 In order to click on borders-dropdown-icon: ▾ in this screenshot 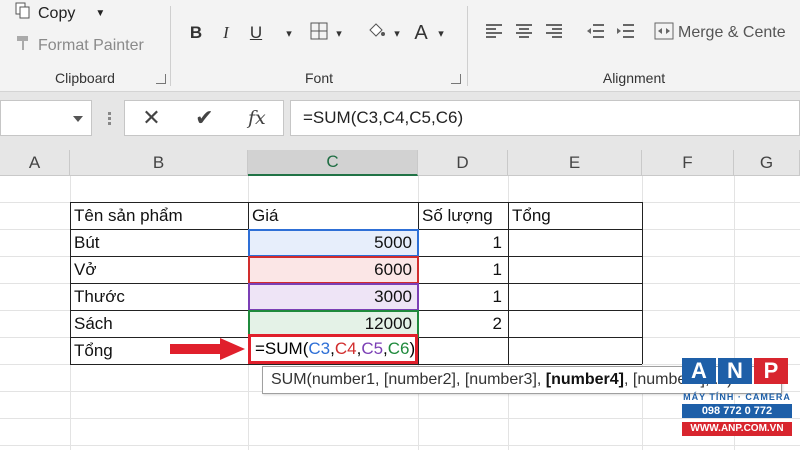, I will do `click(339, 33)`.